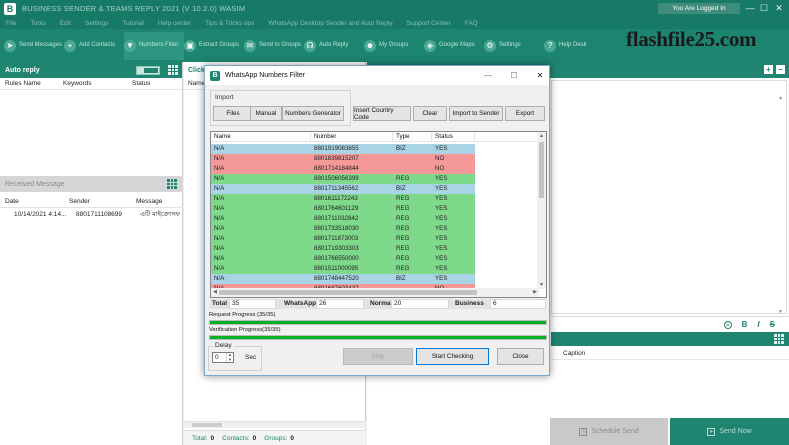 The image size is (789, 445). I want to click on column-header: Caption, so click(574, 353).